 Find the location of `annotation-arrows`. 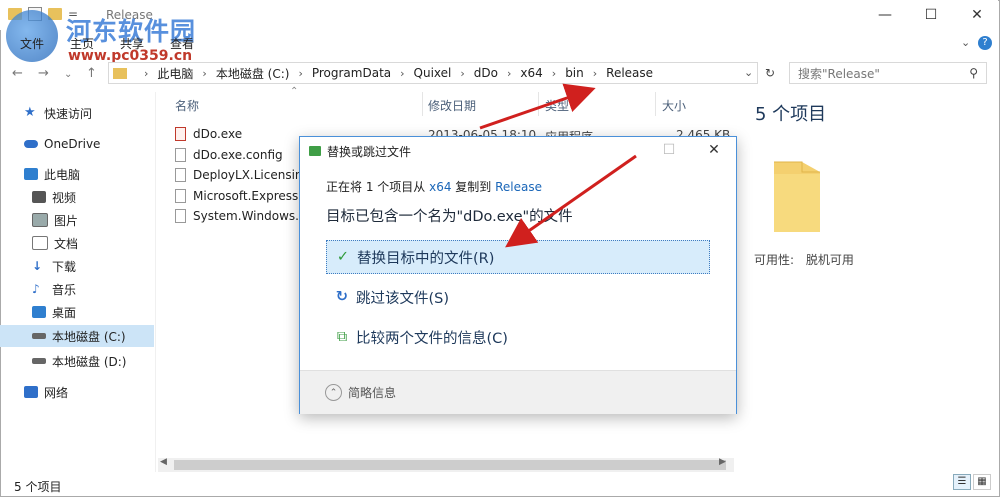

annotation-arrows is located at coordinates (558, 165).